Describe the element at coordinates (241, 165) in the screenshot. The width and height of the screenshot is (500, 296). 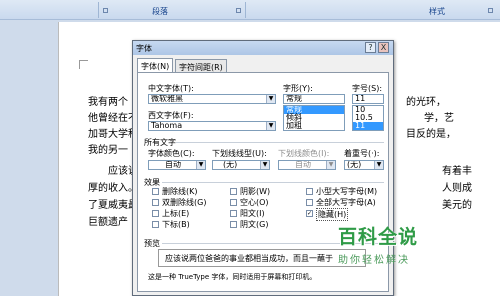
I see `underline-style-select: (无) ▼` at that location.